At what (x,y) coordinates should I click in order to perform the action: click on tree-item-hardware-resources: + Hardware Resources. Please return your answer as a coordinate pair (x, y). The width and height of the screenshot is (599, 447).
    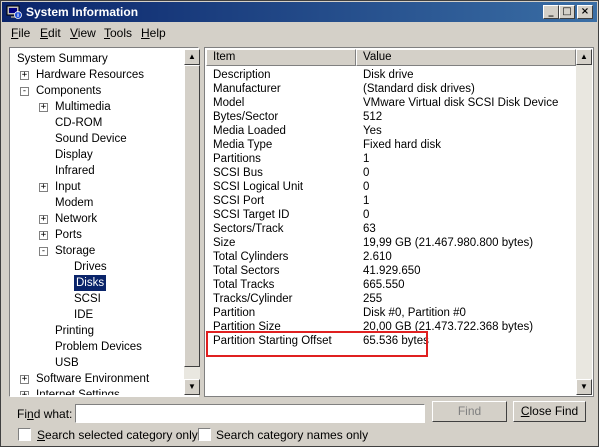
    Looking at the image, I should click on (98, 75).